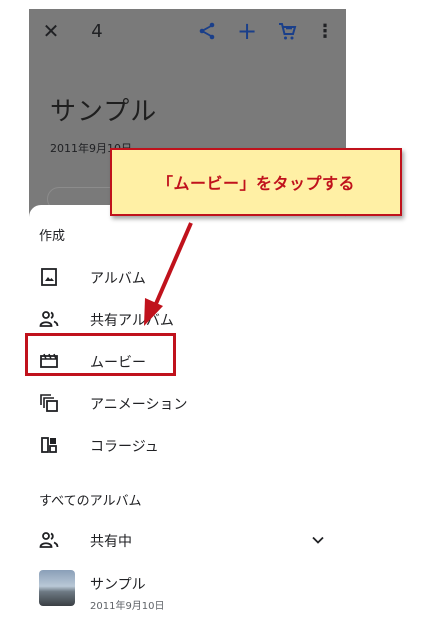 This screenshot has width=421, height=622. Describe the element at coordinates (118, 585) in the screenshot. I see `album-list-title: サンプル` at that location.